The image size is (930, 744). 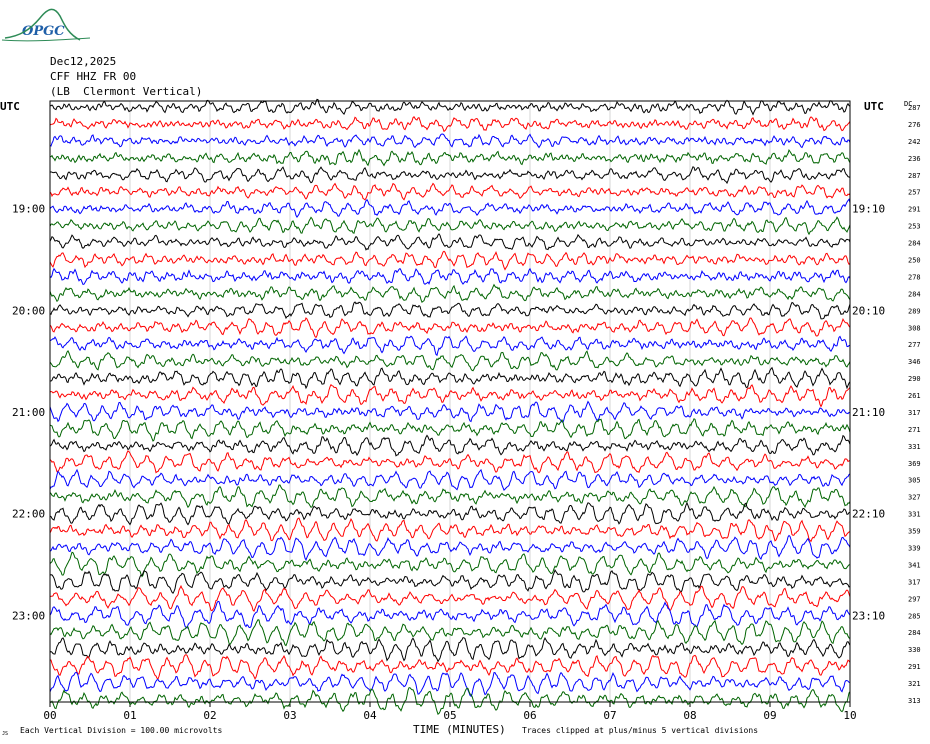 I want to click on x-tick-label: 10, so click(x=849, y=715).